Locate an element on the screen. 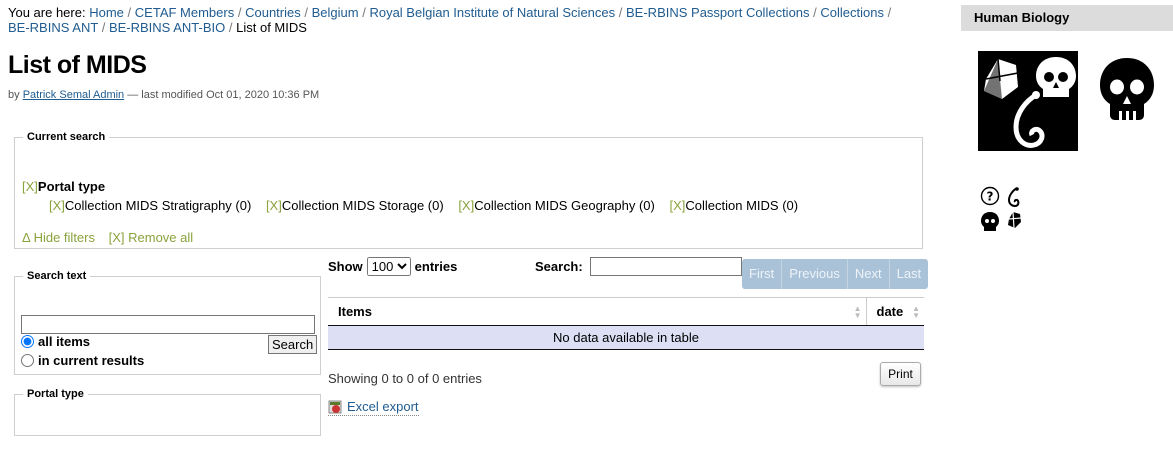 Image resolution: width=1173 pixels, height=460 pixels. breadcrumb-current: List of MIDS is located at coordinates (271, 27).